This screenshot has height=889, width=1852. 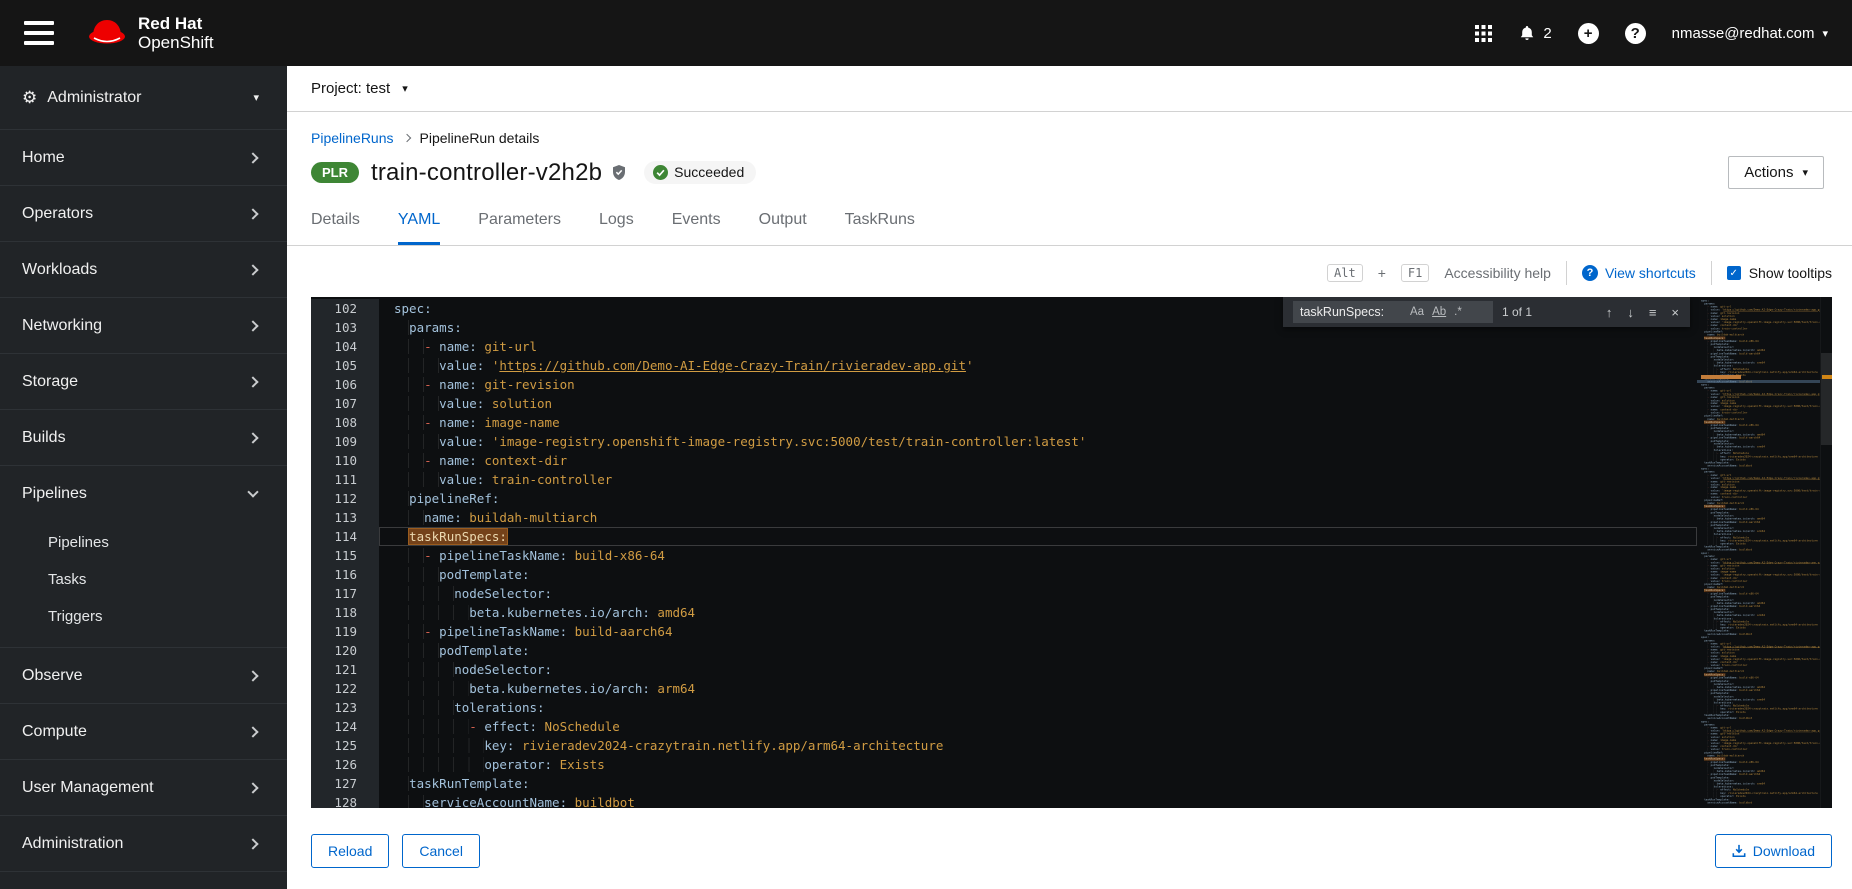 I want to click on code-line-128: 128 serviceAccountName: buildbot, so click(x=1004, y=800).